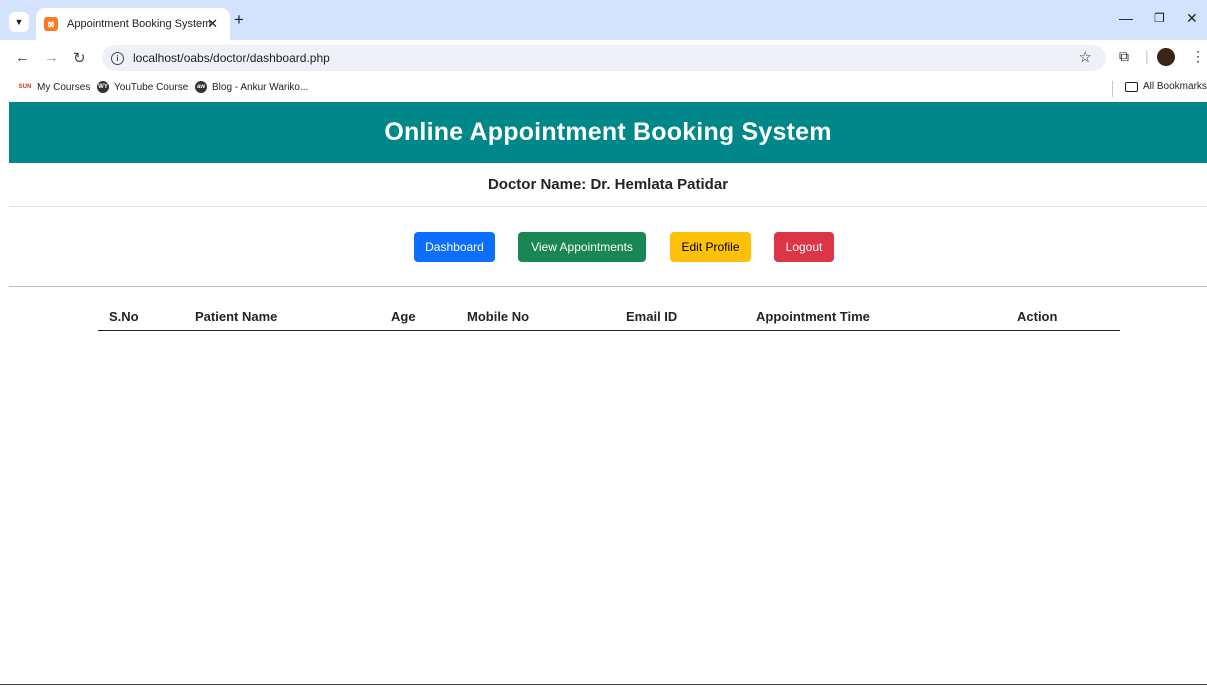 This screenshot has width=1207, height=689. What do you see at coordinates (117, 58) in the screenshot?
I see `site-info-icon: i` at bounding box center [117, 58].